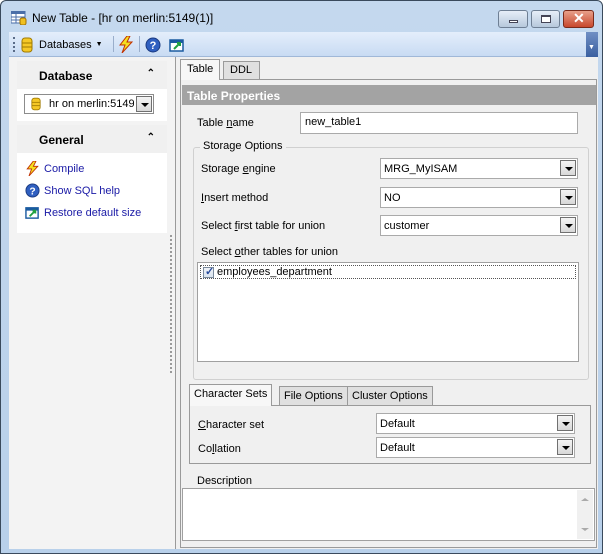  I want to click on subtab-file-options: File Options, so click(313, 396).